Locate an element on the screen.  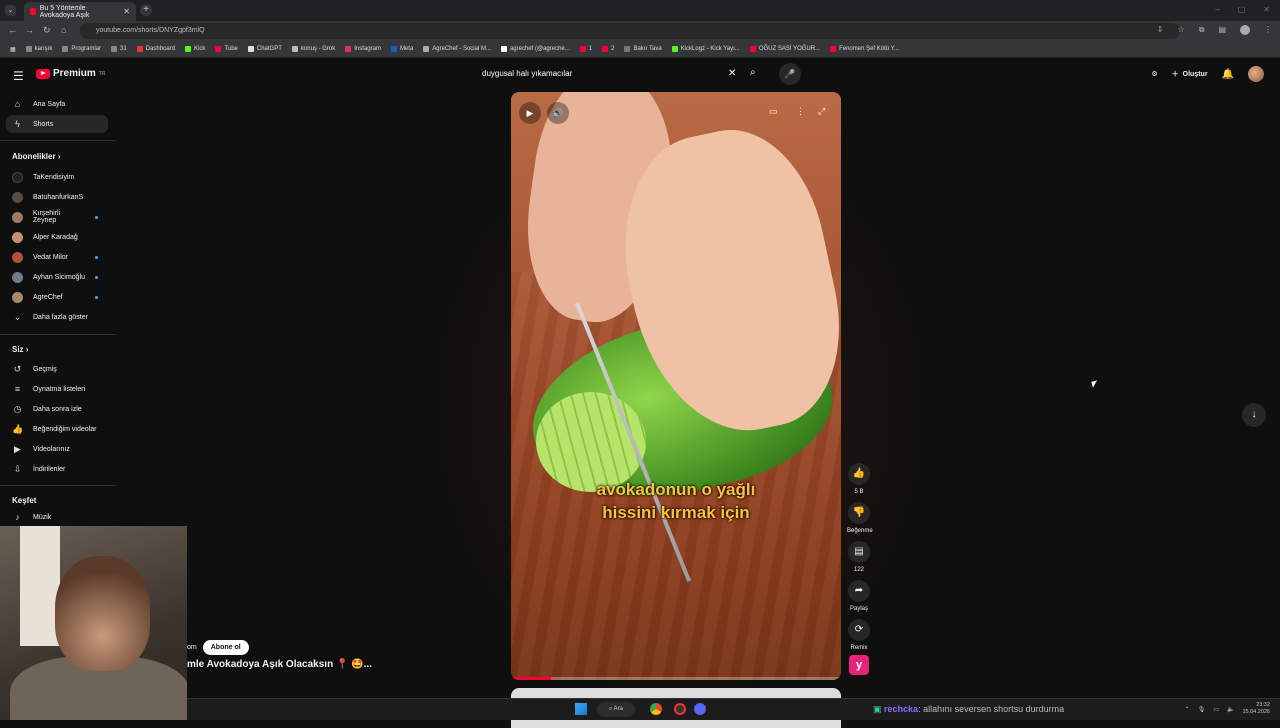
close-window-icon: ✕ is located at coordinates (1266, 9).